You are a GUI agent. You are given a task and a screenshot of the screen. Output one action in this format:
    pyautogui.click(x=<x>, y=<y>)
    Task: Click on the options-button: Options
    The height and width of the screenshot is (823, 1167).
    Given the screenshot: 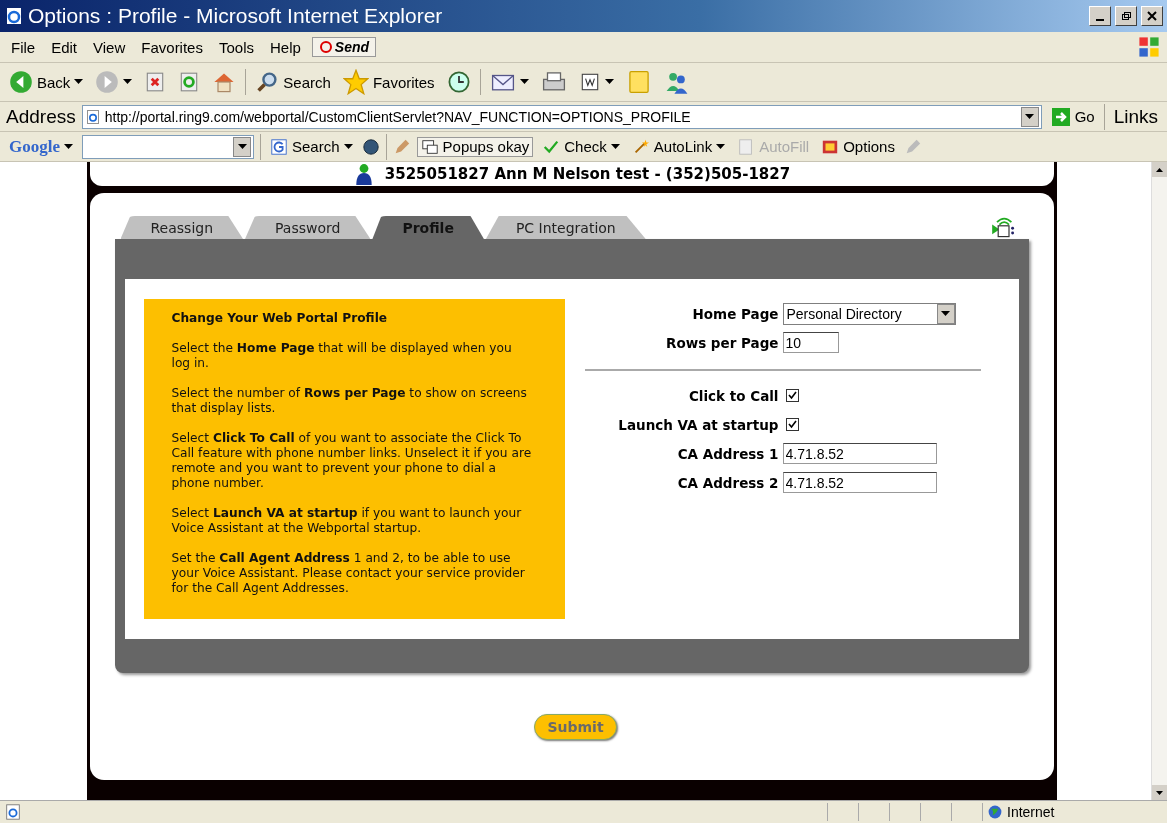 What is the action you would take?
    pyautogui.click(x=858, y=146)
    